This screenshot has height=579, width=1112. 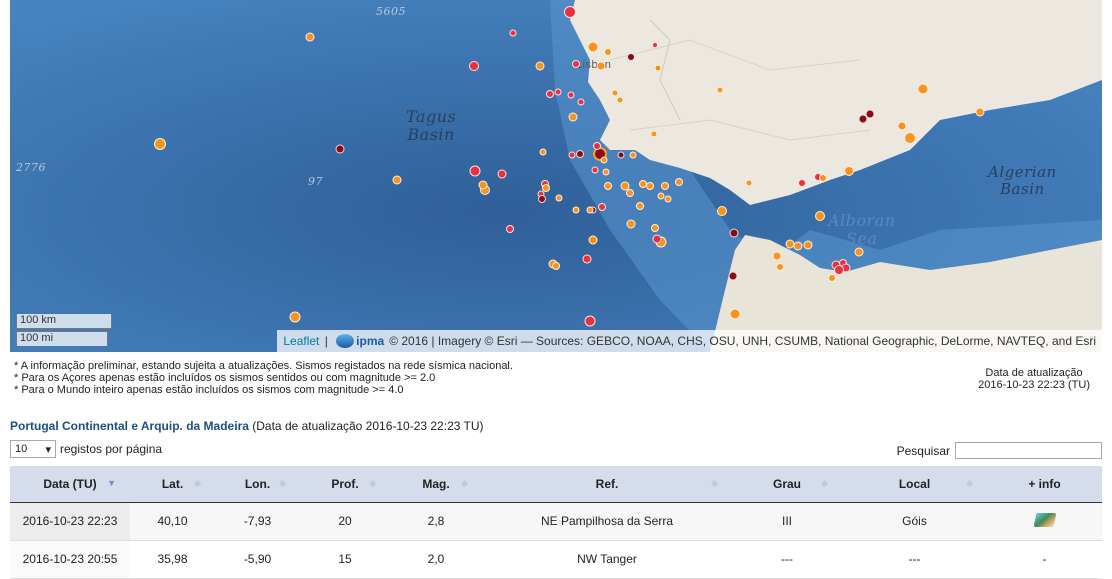 What do you see at coordinates (1028, 450) in the screenshot?
I see `search-input` at bounding box center [1028, 450].